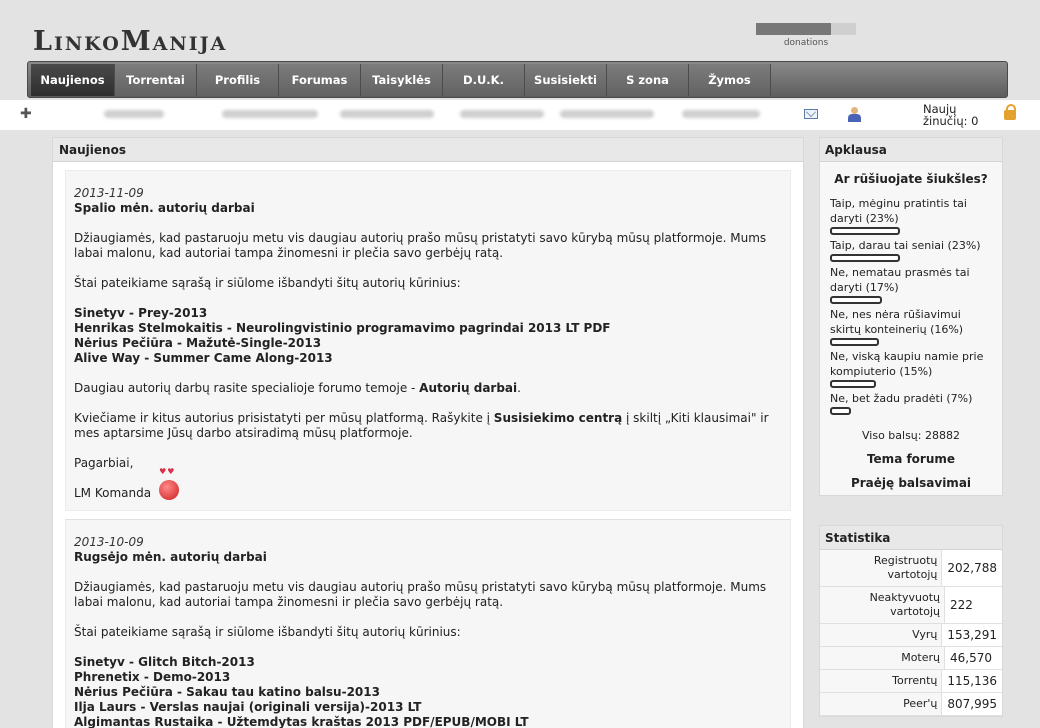 This screenshot has height=728, width=1040. Describe the element at coordinates (881, 681) in the screenshot. I see `stat-label: Torrentų` at that location.